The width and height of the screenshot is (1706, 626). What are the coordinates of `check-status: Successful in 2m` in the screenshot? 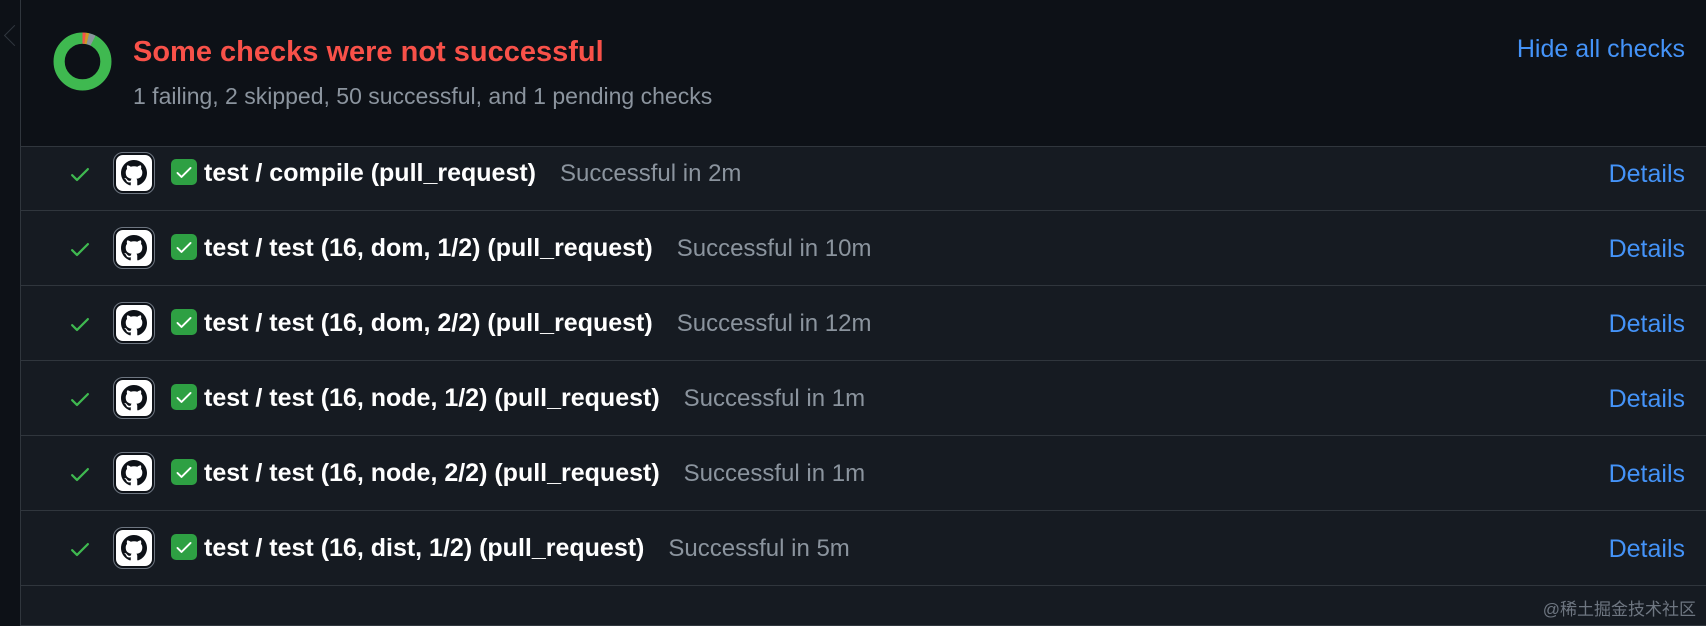 It's located at (651, 173).